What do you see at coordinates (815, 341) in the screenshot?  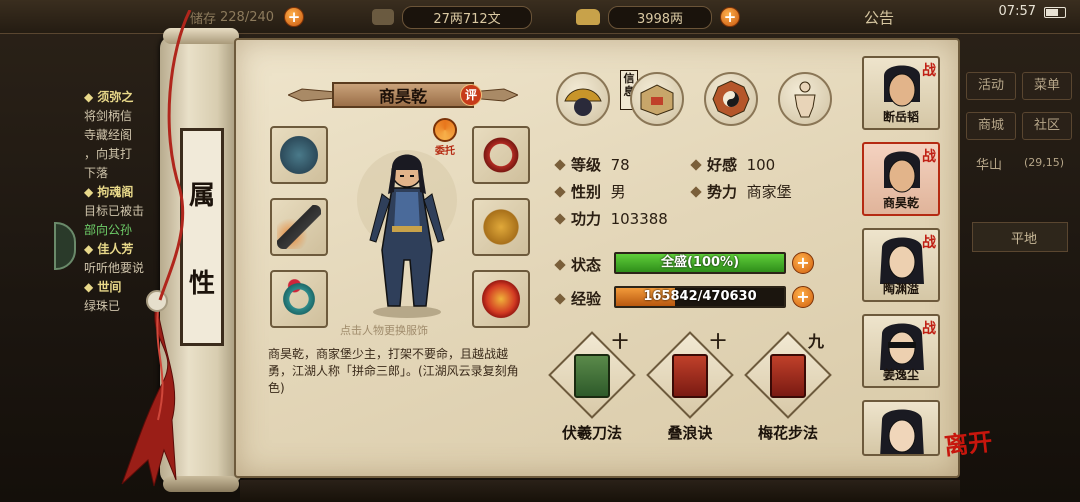 I see `skill-level: 九` at bounding box center [815, 341].